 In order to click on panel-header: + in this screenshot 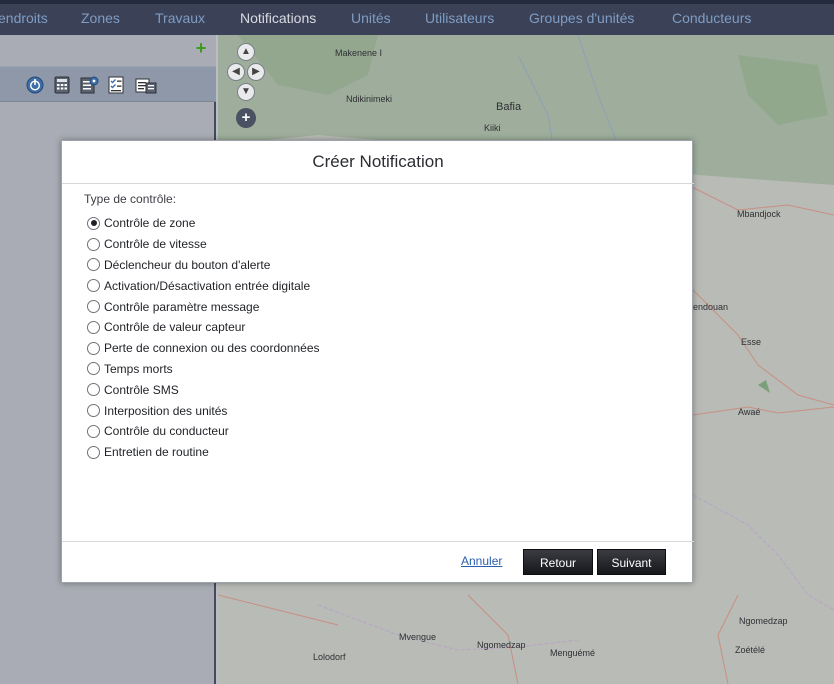, I will do `click(108, 50)`.